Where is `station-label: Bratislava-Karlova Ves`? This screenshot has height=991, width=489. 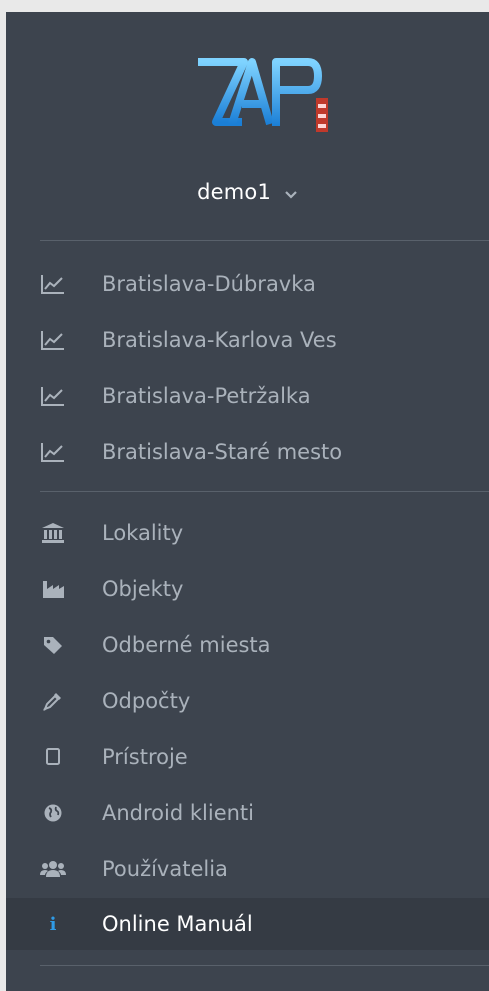
station-label: Bratislava-Karlova Ves is located at coordinates (219, 340).